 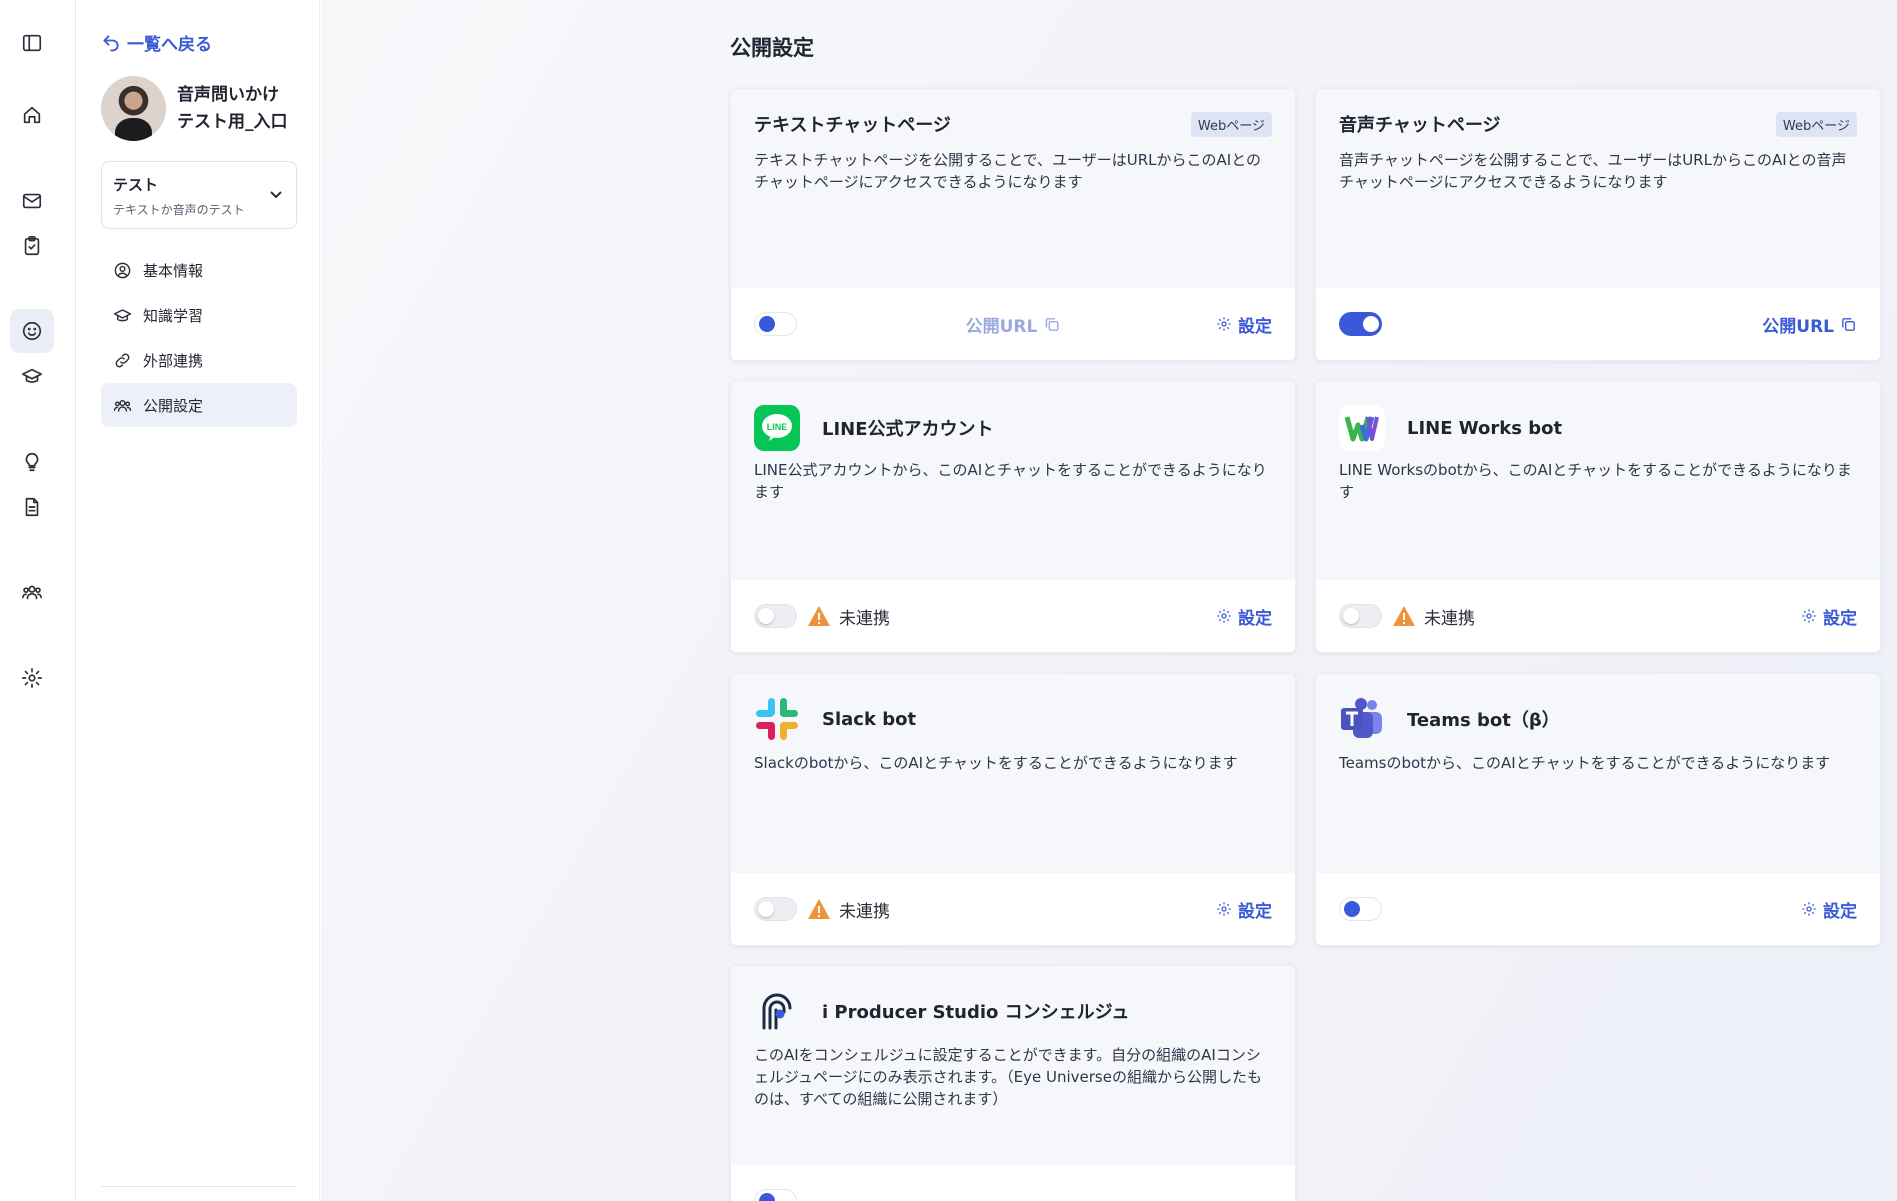 I want to click on line-logo-icon: LINE, so click(x=777, y=428).